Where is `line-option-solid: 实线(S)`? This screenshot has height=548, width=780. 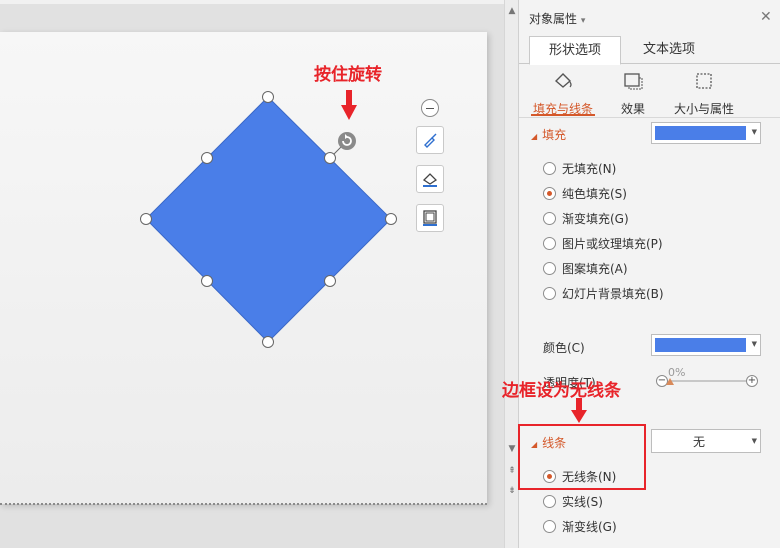
line-option-solid: 实线(S) is located at coordinates (573, 501).